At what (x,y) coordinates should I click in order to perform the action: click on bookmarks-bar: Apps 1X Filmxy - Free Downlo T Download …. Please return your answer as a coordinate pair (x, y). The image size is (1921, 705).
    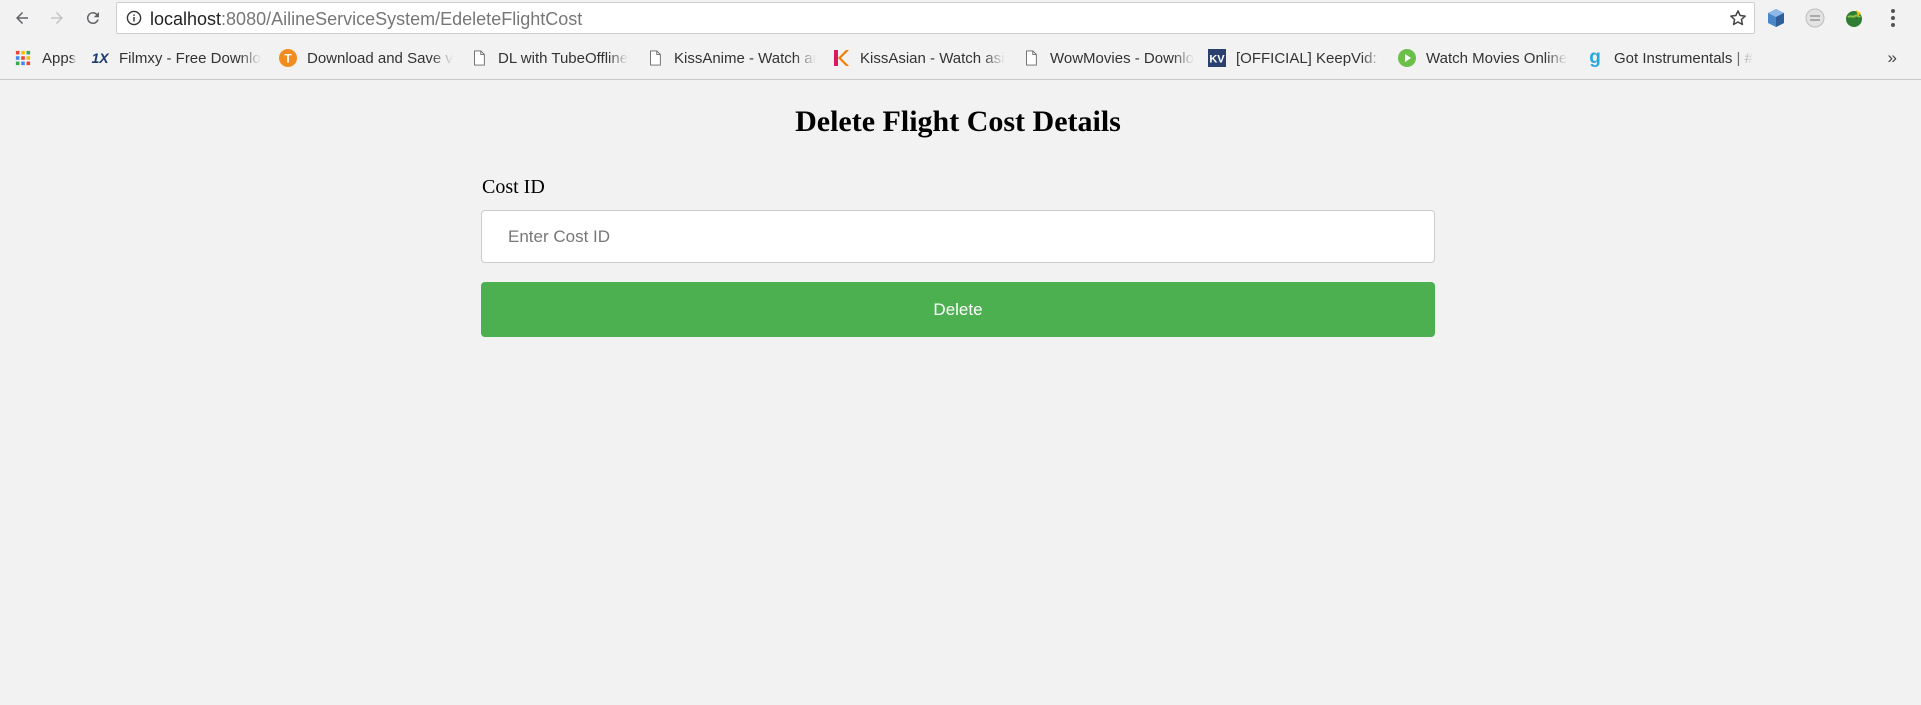
    Looking at the image, I should click on (960, 58).